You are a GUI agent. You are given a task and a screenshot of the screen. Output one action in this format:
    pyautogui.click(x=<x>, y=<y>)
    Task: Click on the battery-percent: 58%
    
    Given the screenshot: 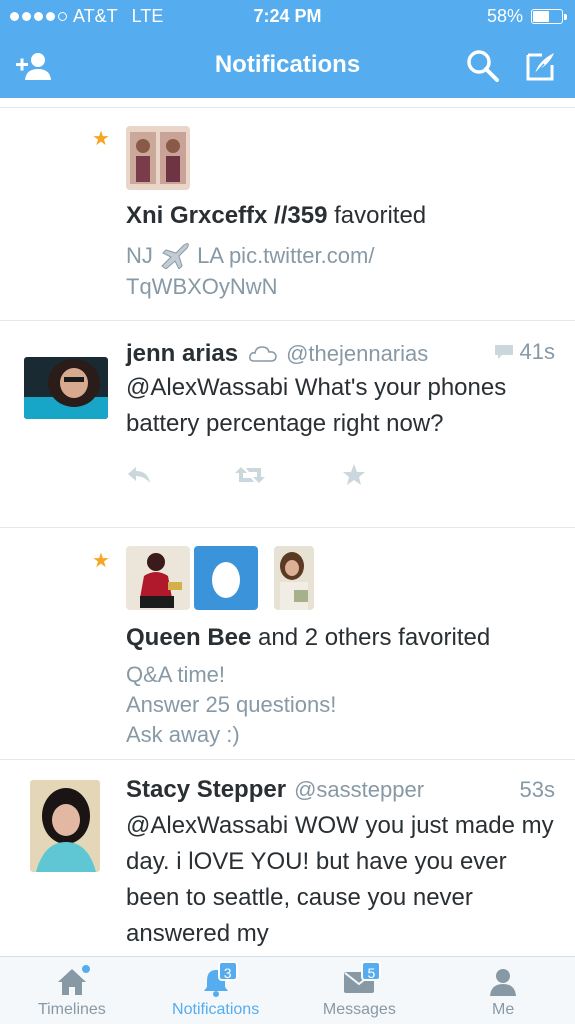 What is the action you would take?
    pyautogui.click(x=504, y=16)
    